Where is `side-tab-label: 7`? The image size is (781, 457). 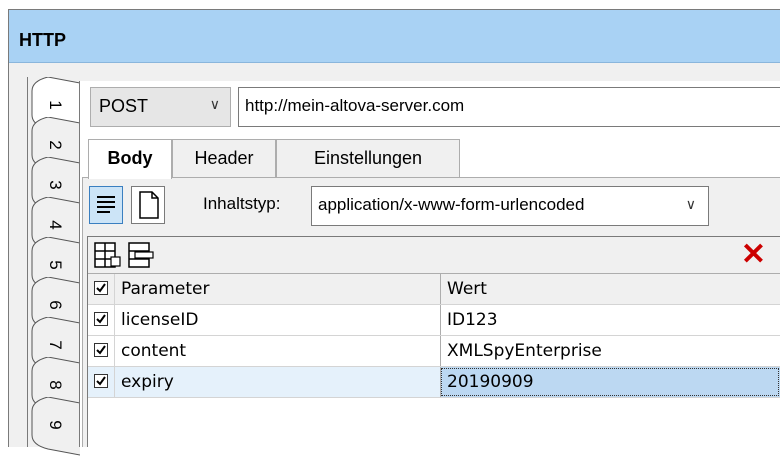
side-tab-label: 7 is located at coordinates (55, 345).